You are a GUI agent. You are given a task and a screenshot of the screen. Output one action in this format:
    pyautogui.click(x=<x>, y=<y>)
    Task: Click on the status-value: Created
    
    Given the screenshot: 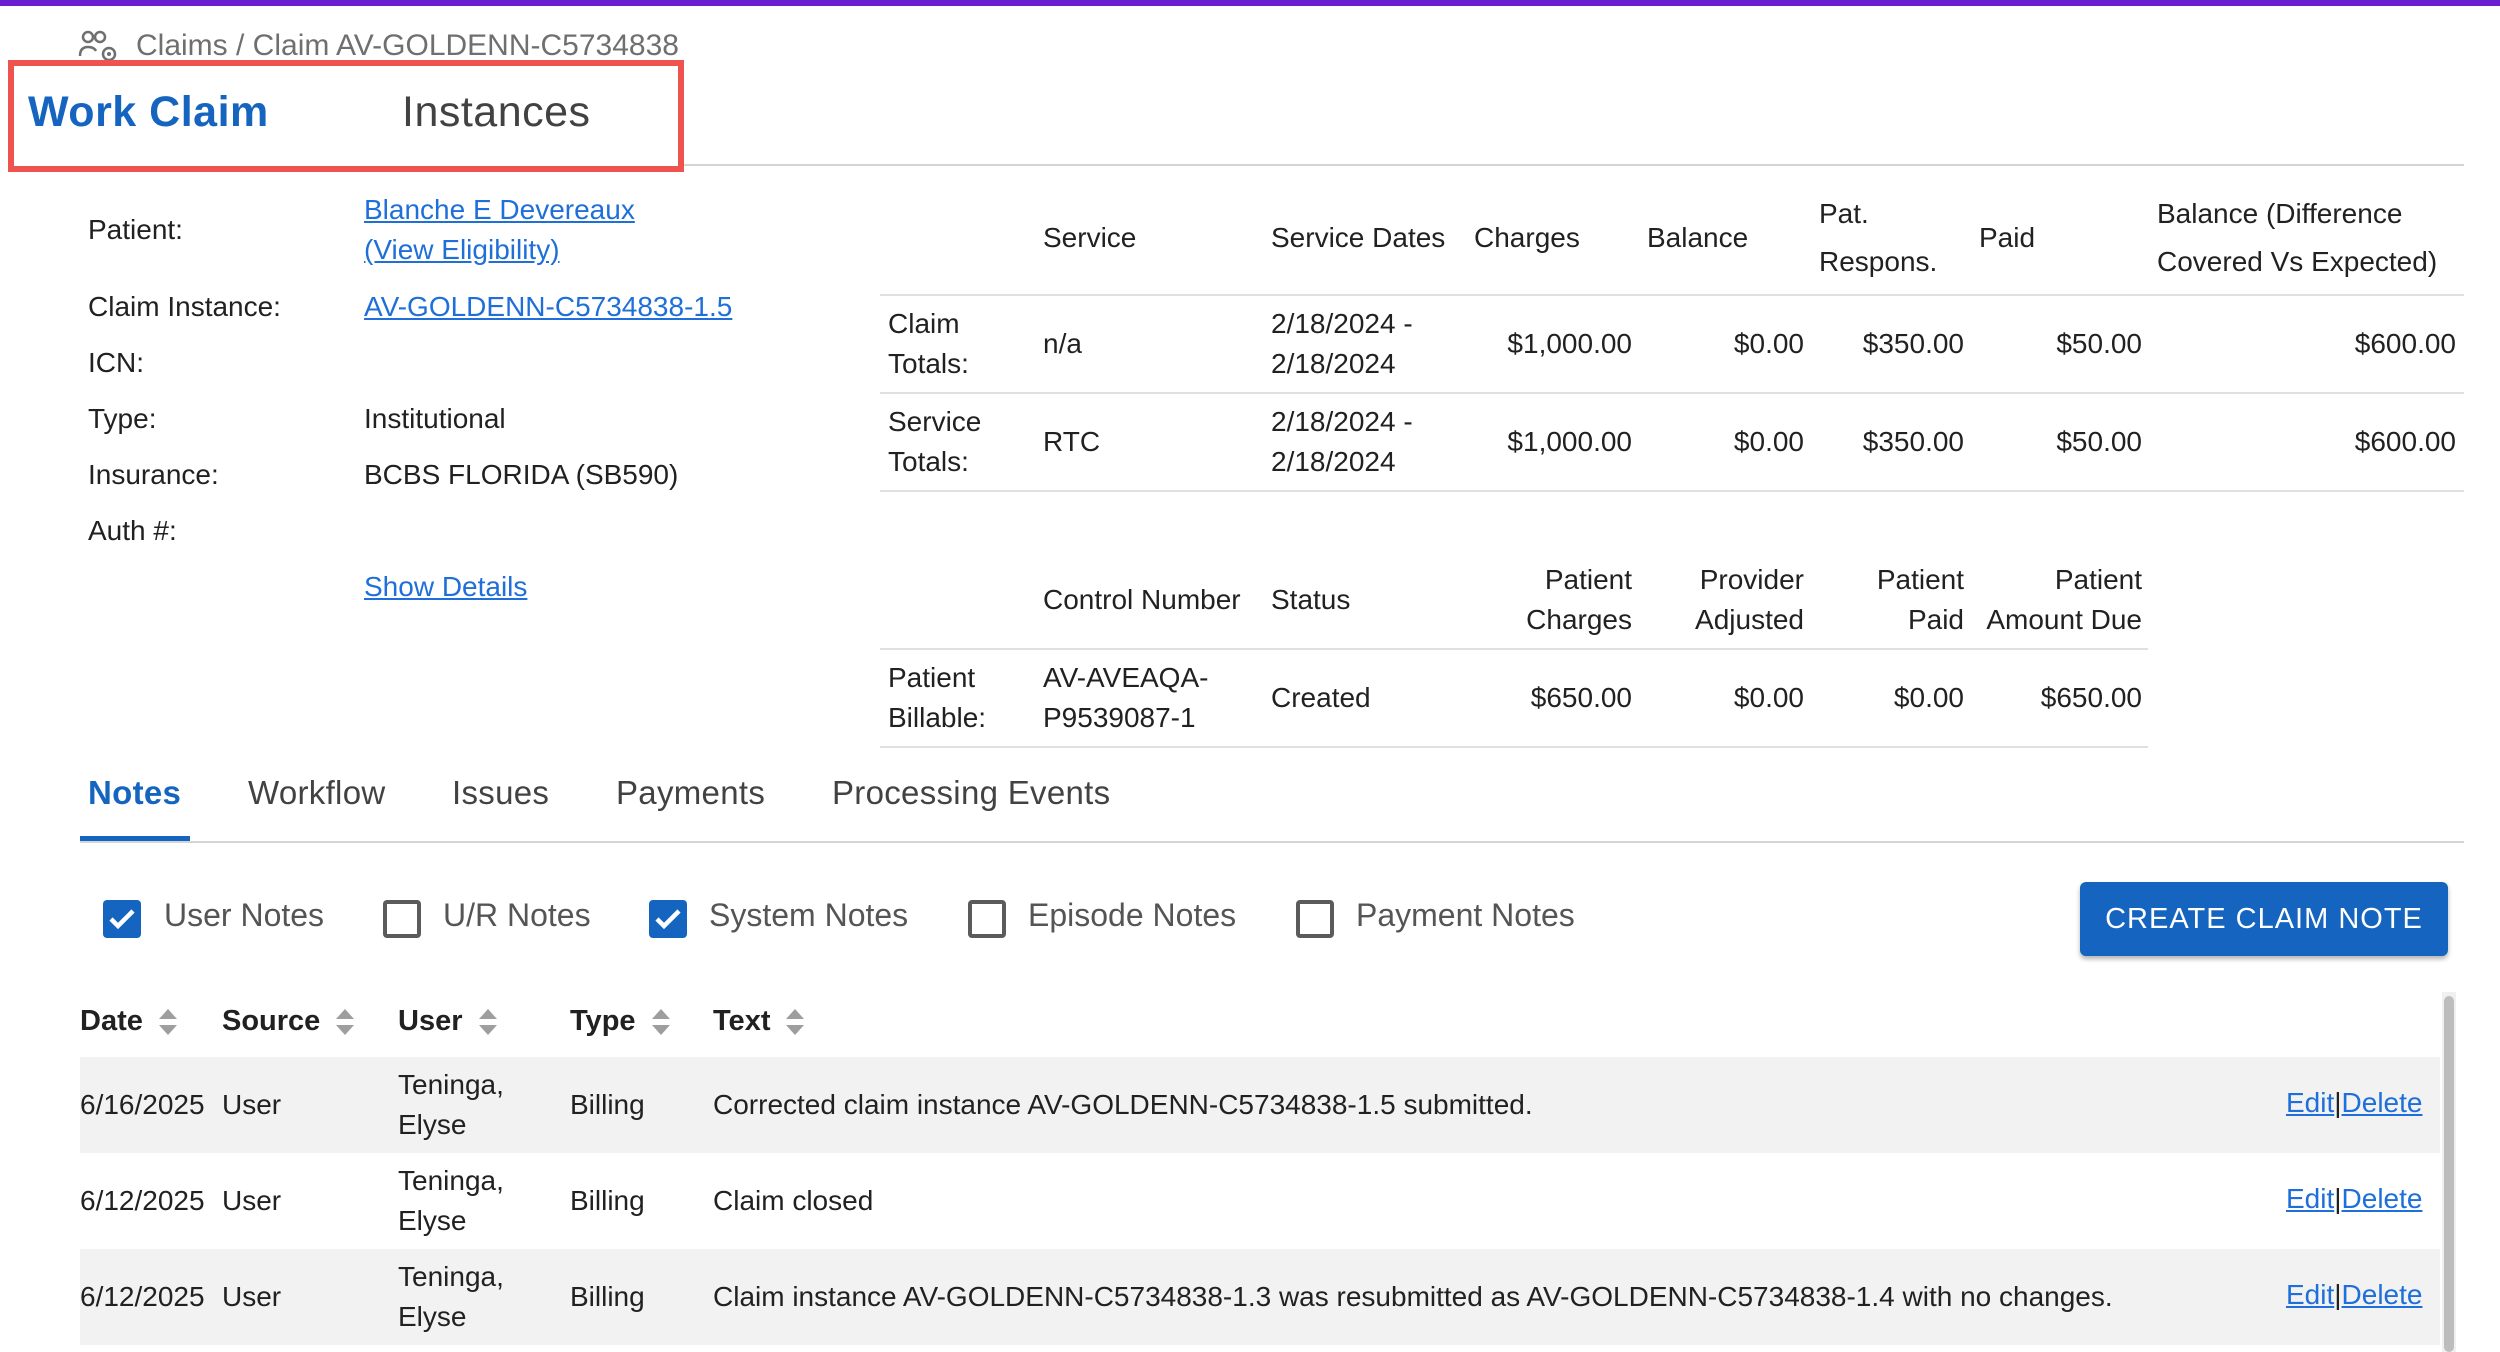 What is the action you would take?
    pyautogui.click(x=1321, y=697)
    